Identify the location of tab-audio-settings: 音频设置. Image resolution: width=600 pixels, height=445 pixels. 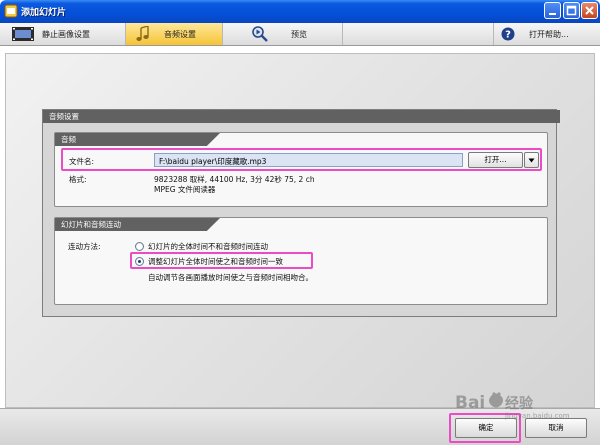
(174, 34).